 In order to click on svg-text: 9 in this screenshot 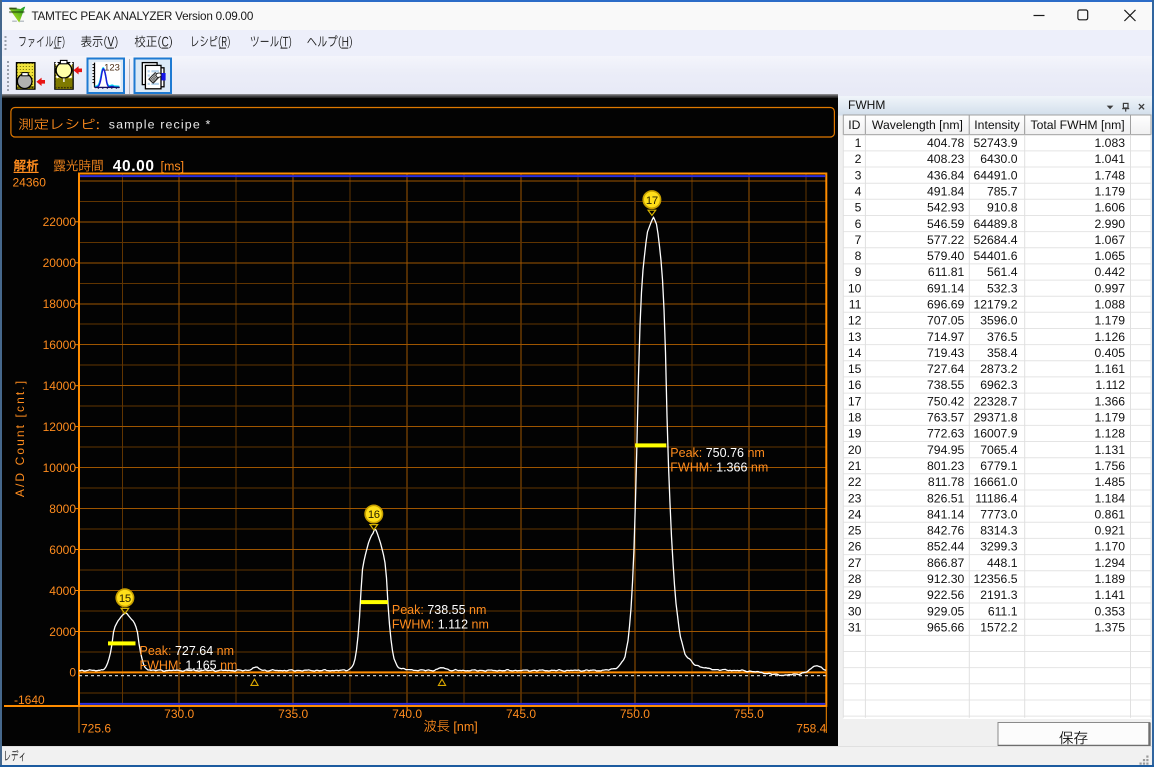, I will do `click(858, 272)`.